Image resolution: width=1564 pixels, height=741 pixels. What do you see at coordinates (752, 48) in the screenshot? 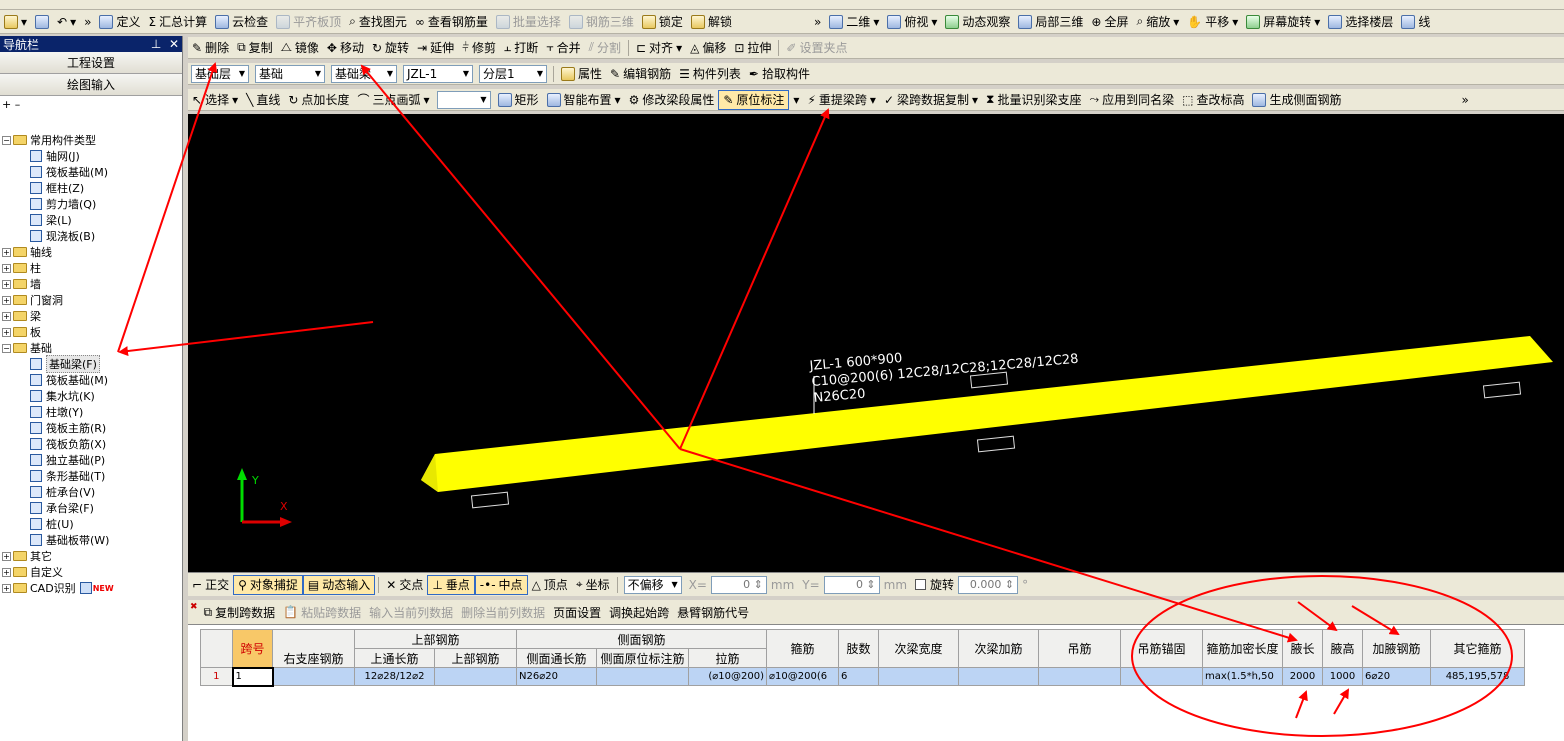
I see `stretch-button: ⊡ 拉伸` at bounding box center [752, 48].